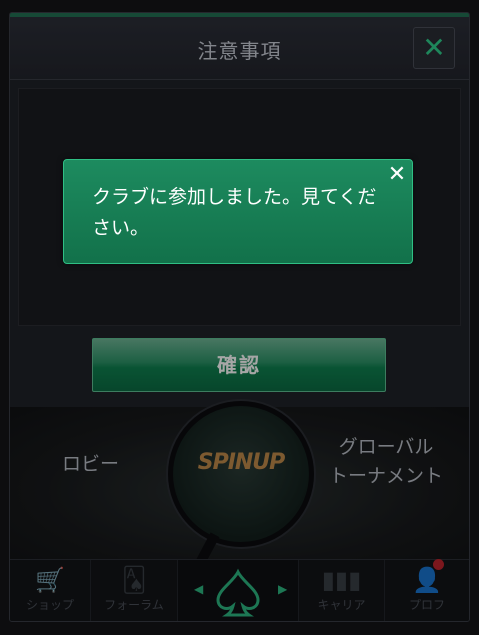 This screenshot has height=635, width=479. What do you see at coordinates (234, 212) in the screenshot?
I see `toast-message: クラブに参加しました。見てください。` at bounding box center [234, 212].